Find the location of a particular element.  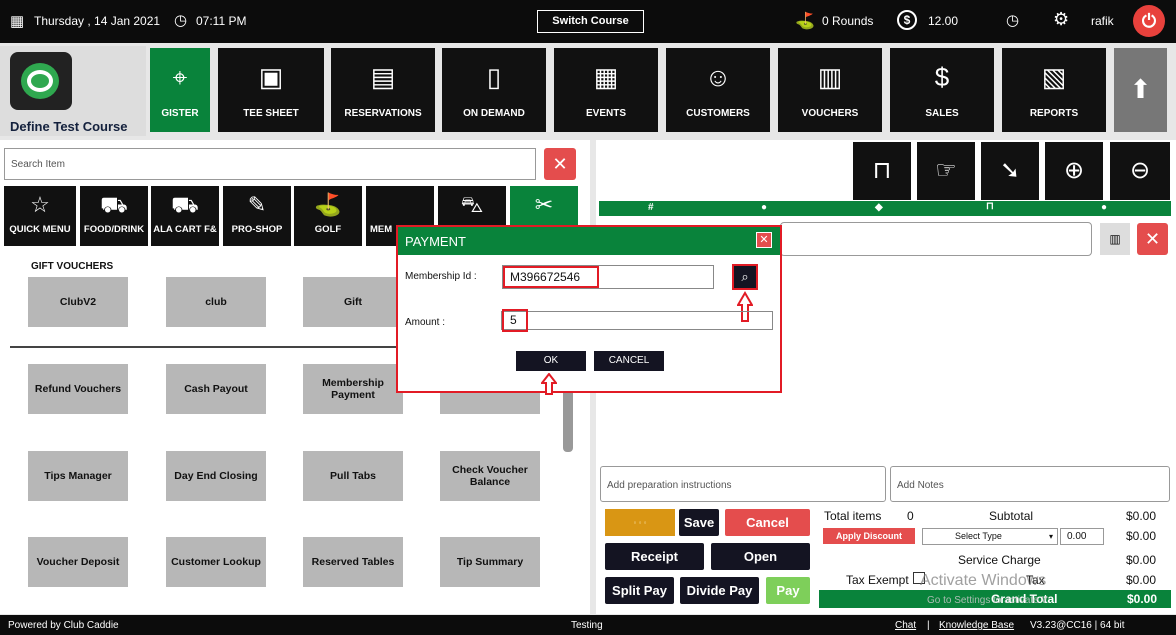

membership-id-input: M396672546 is located at coordinates (551, 277).